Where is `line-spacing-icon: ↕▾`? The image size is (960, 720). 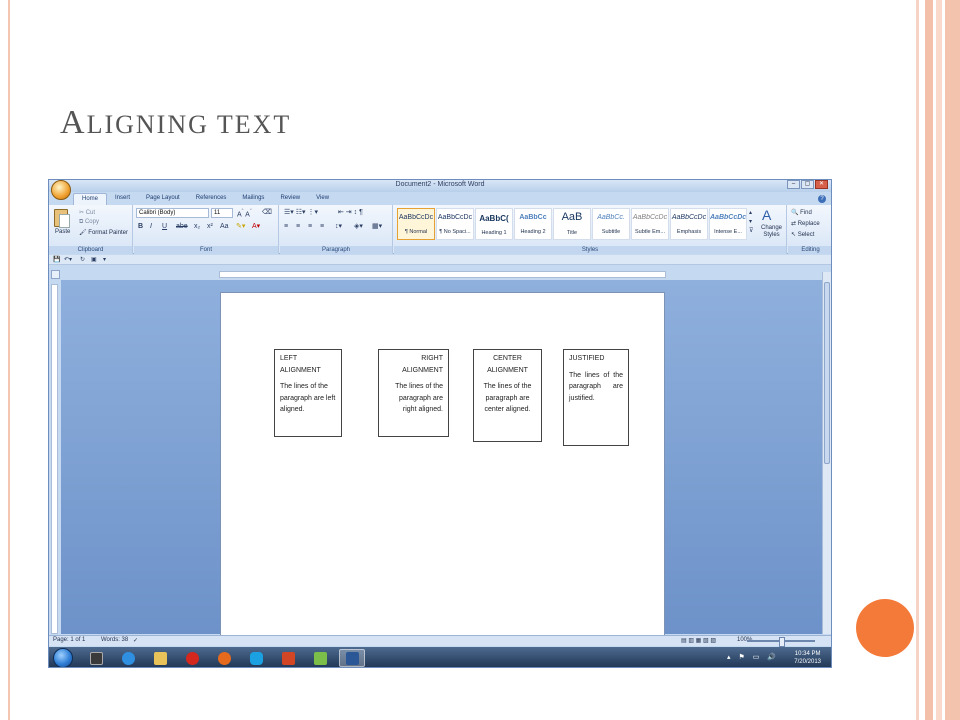
line-spacing-icon: ↕▾ is located at coordinates (338, 226).